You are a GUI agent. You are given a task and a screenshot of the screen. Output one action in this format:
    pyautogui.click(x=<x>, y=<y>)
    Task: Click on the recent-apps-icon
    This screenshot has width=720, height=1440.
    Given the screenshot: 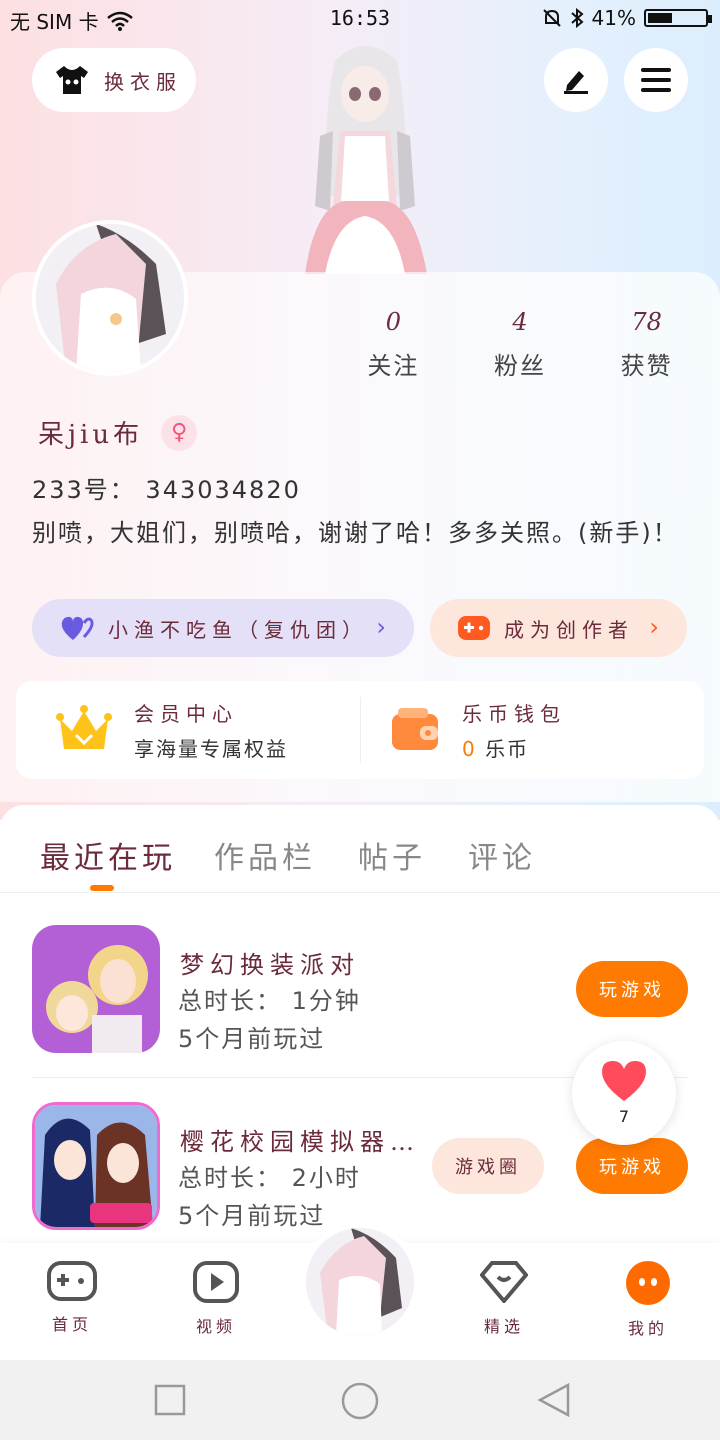 What is the action you would take?
    pyautogui.click(x=170, y=1400)
    